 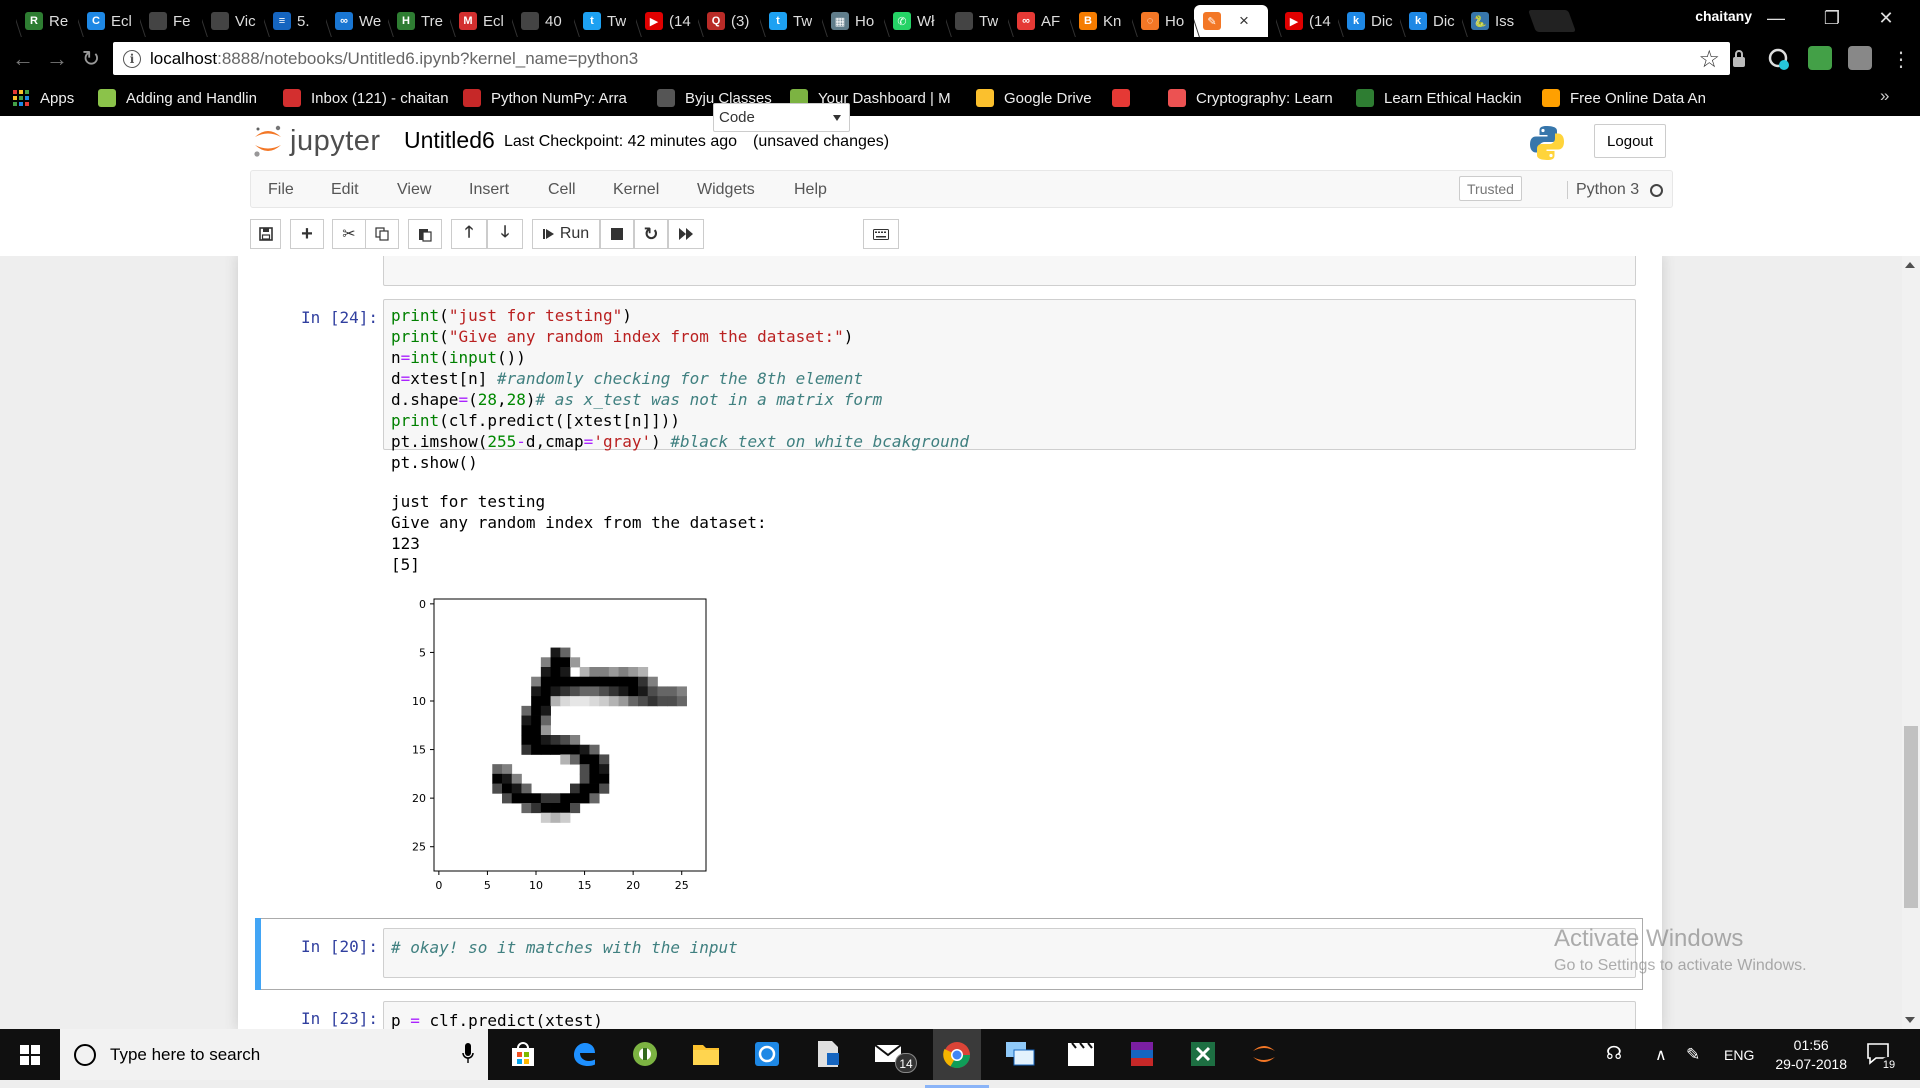 What do you see at coordinates (57, 59) in the screenshot?
I see `forward-arrow-icon: →` at bounding box center [57, 59].